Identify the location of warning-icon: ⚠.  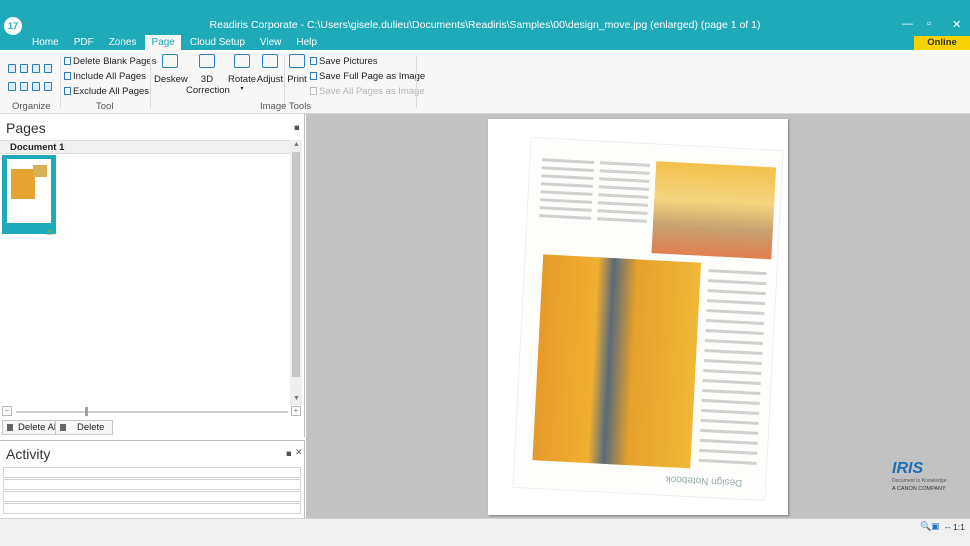
(50, 232).